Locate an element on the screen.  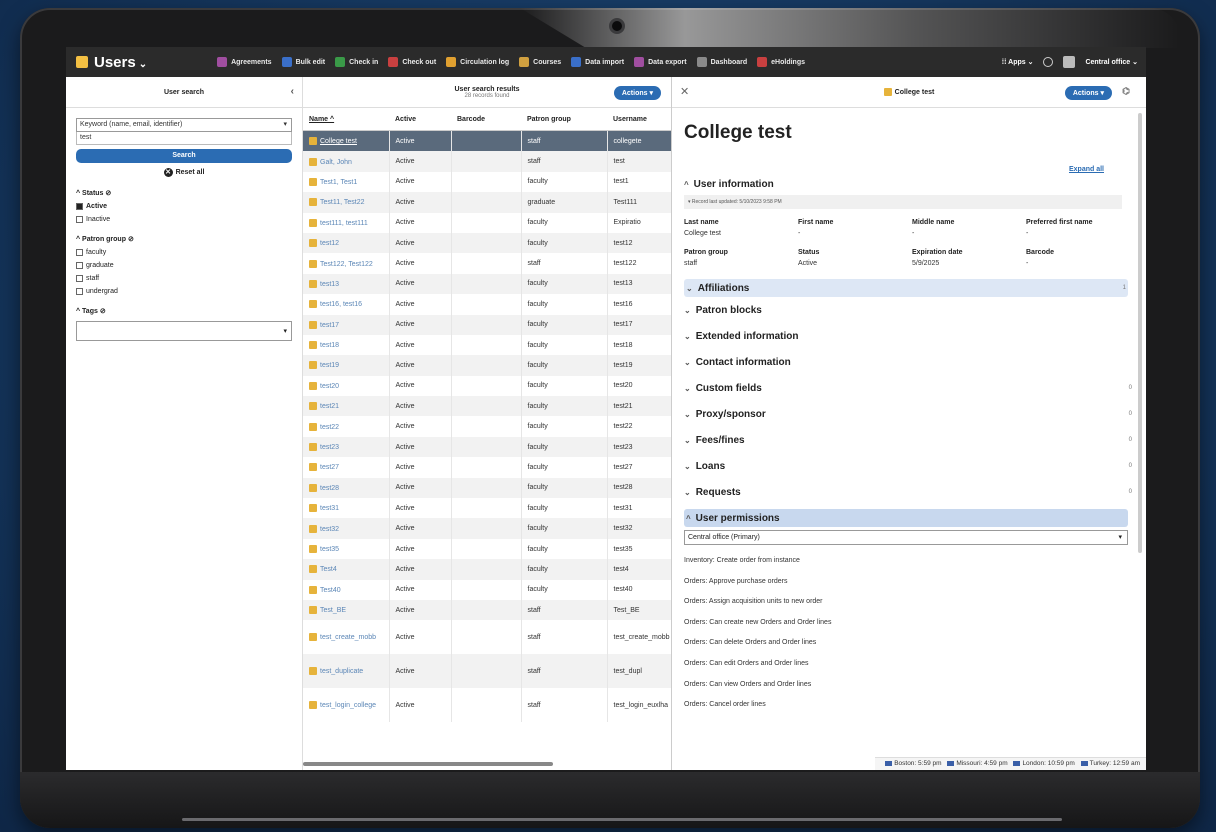
user-name-link: test16, test16 is located at coordinates (341, 304).